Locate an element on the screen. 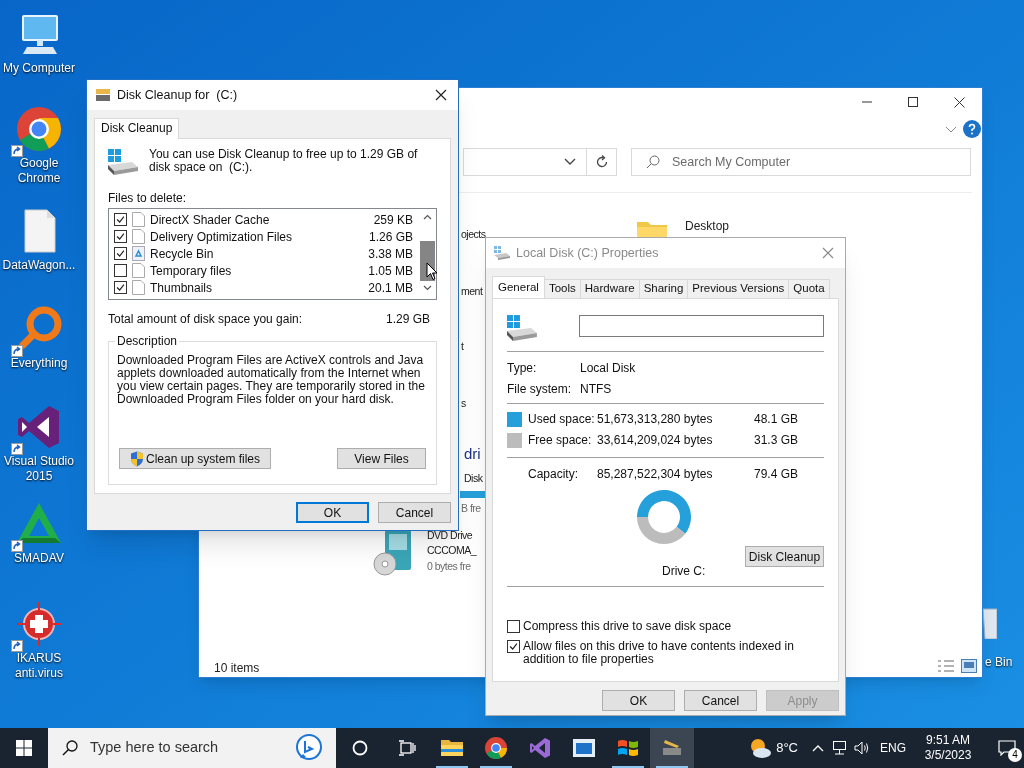 The width and height of the screenshot is (1024, 768). item-label: DVD Drive is located at coordinates (450, 536).